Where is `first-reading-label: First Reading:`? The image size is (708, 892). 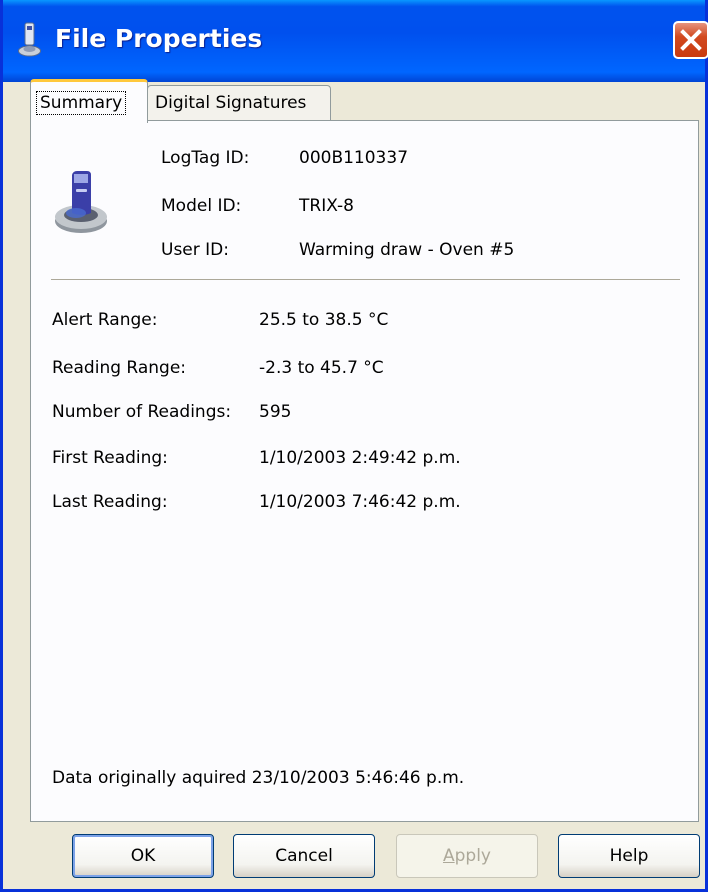 first-reading-label: First Reading: is located at coordinates (110, 458).